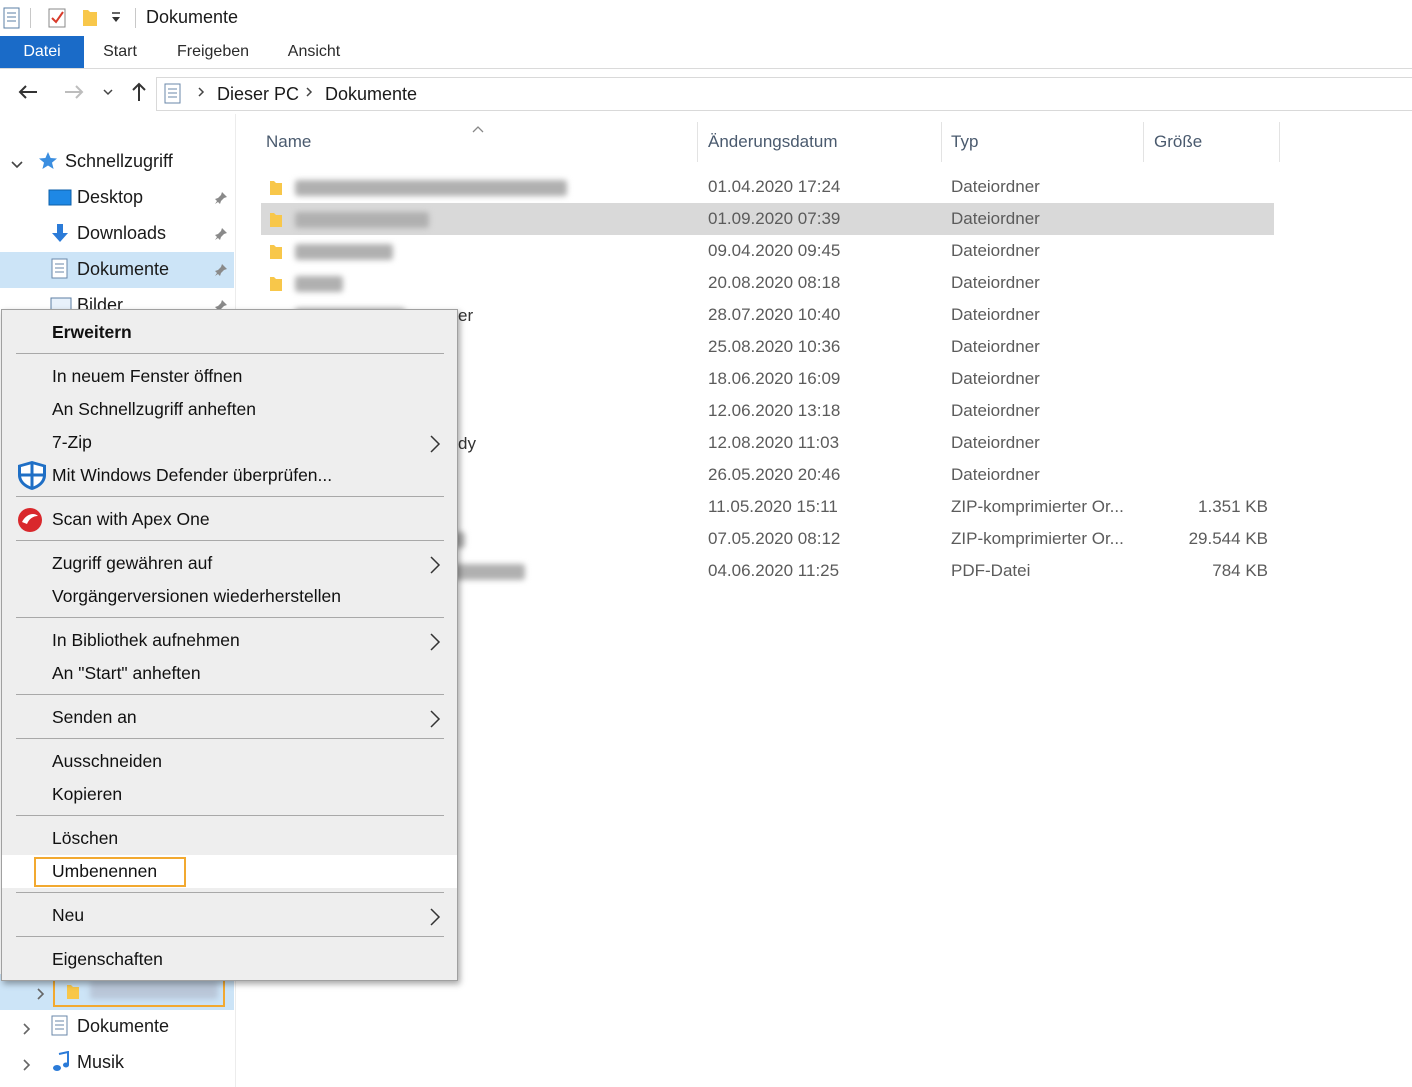  I want to click on column-header-name: Name, so click(288, 142).